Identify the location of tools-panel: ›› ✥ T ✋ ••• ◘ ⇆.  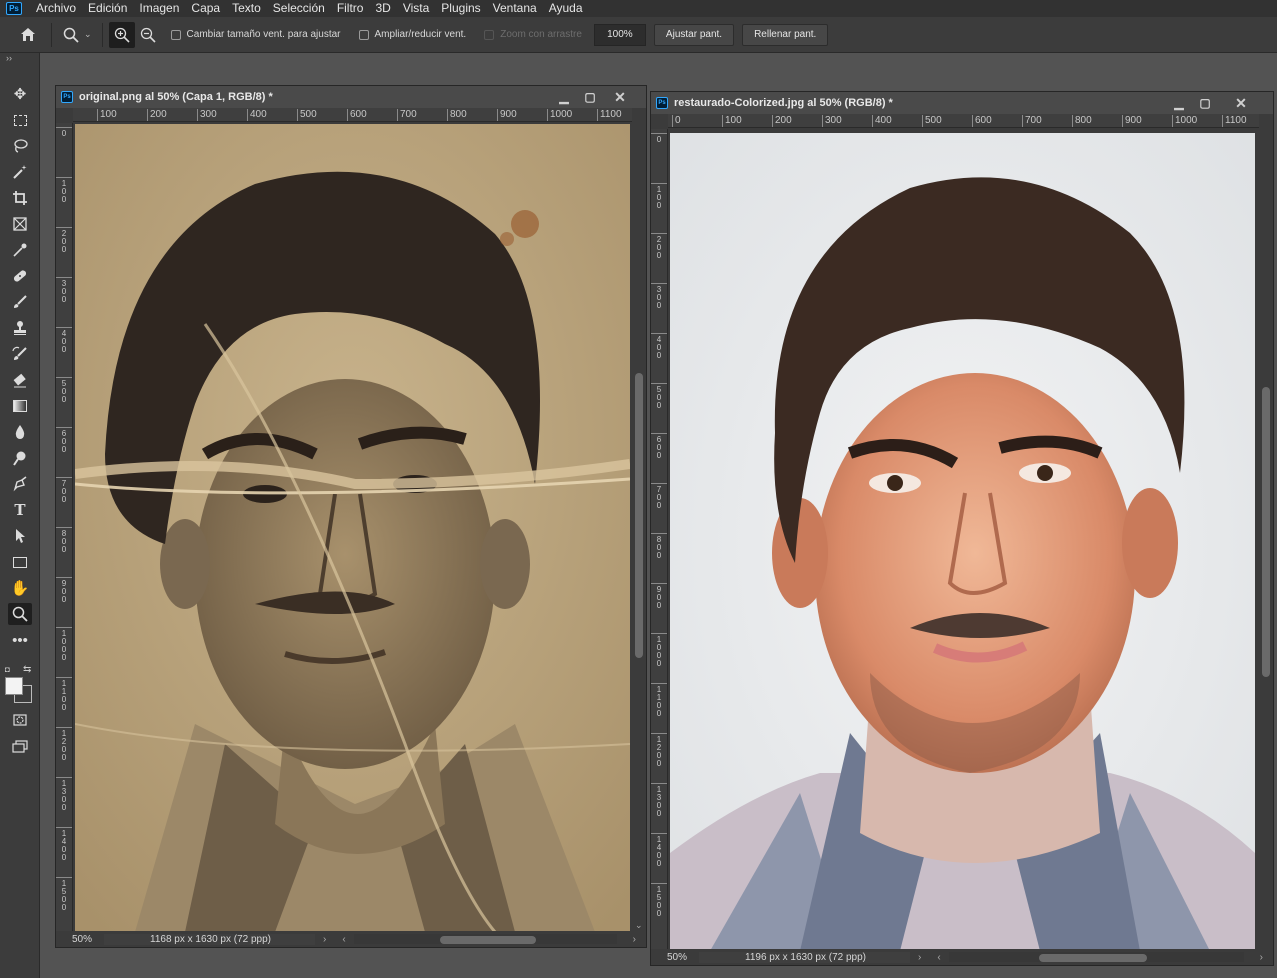
(20, 515).